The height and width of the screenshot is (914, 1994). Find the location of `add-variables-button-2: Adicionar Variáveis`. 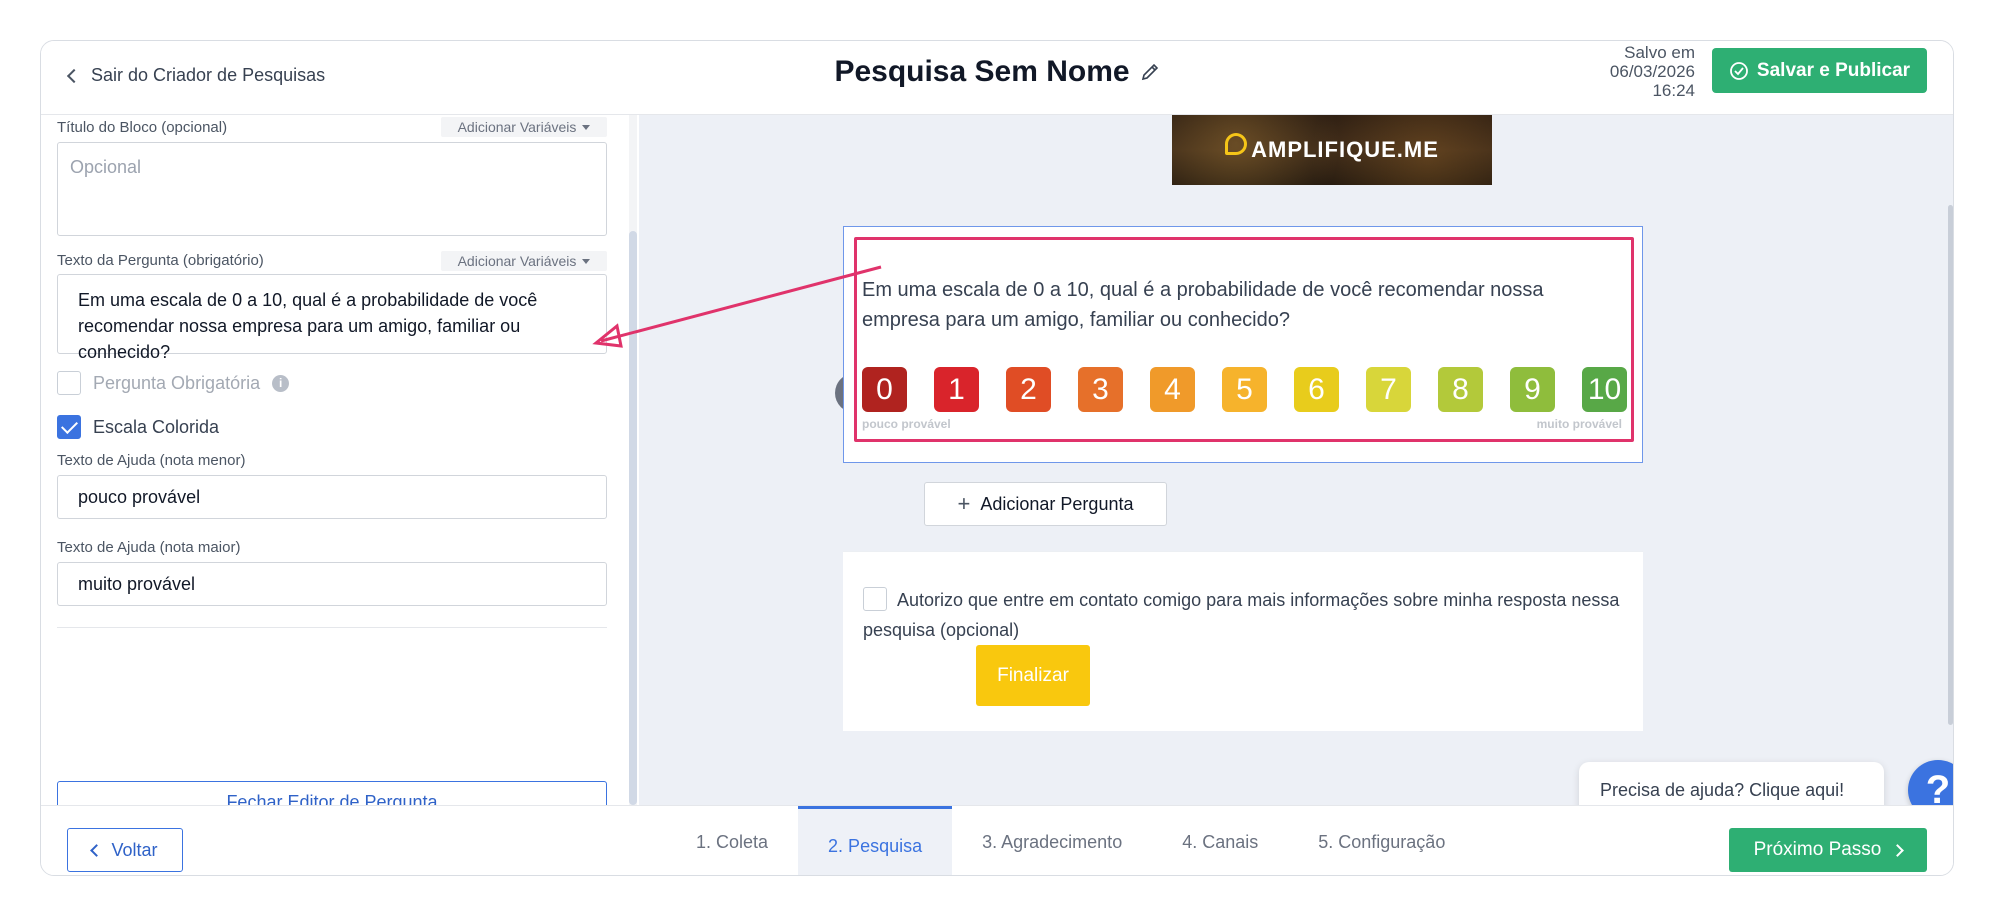

add-variables-button-2: Adicionar Variáveis is located at coordinates (524, 261).